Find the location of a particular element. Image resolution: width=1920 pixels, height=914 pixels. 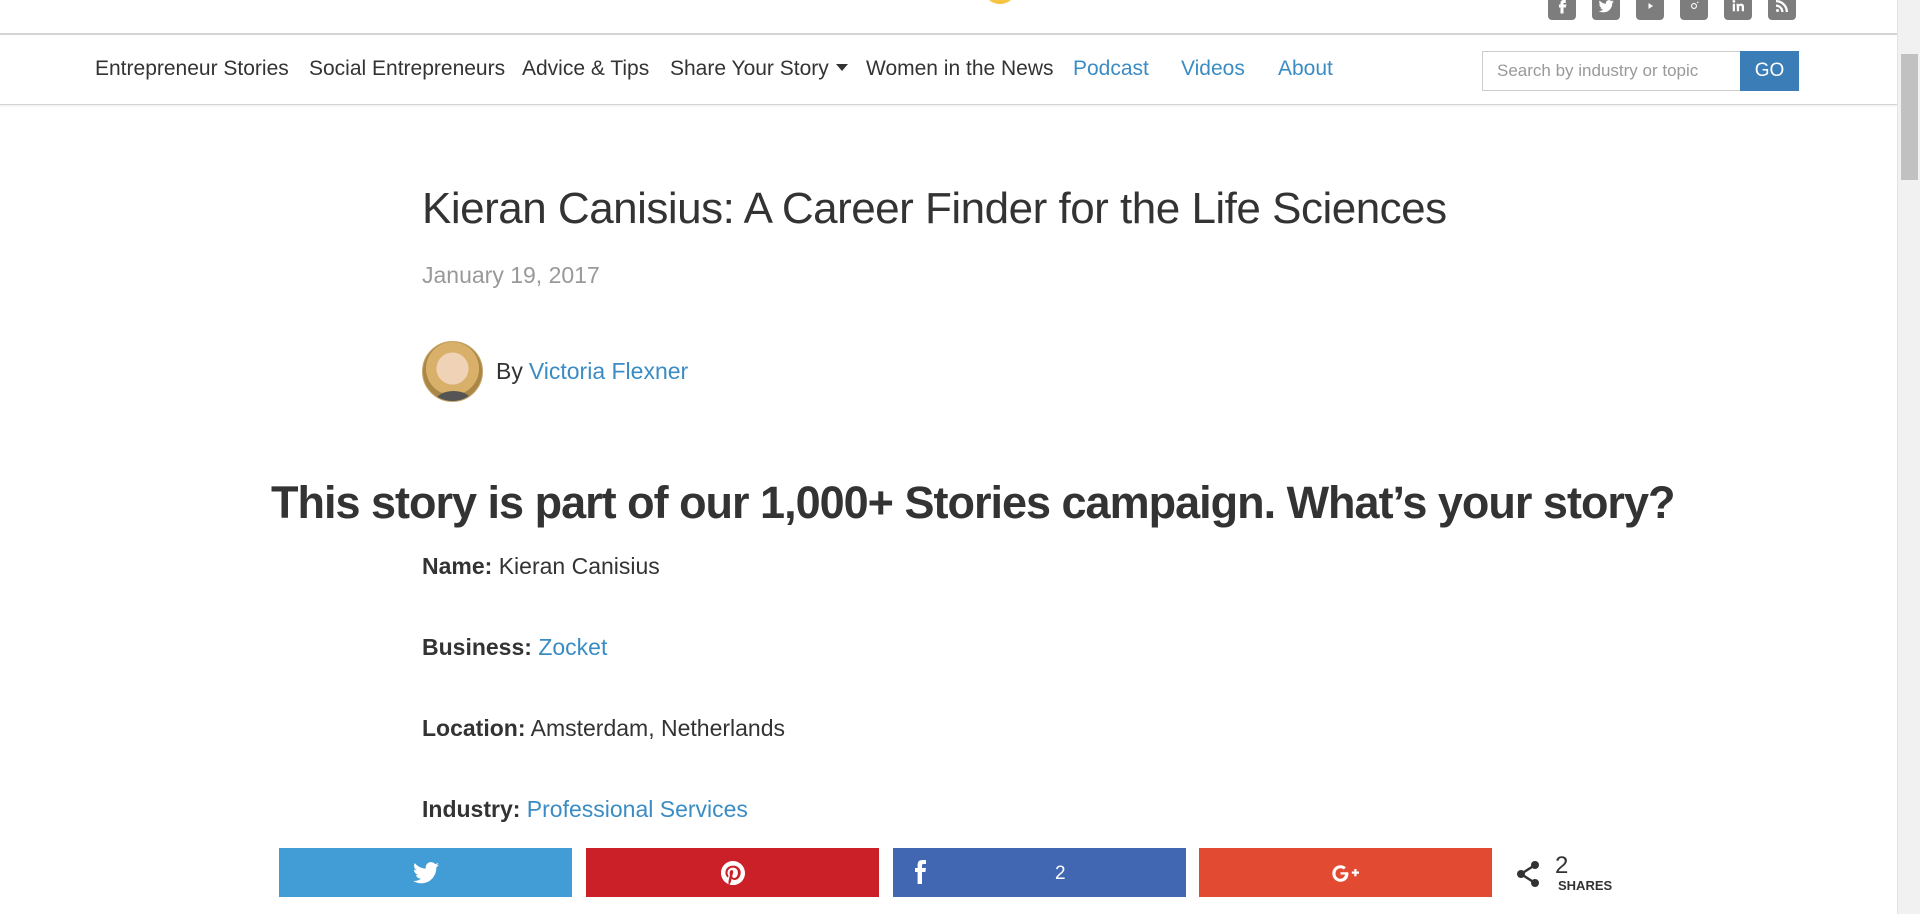

field-name: Name: Kieran Canisius is located at coordinates (541, 566).